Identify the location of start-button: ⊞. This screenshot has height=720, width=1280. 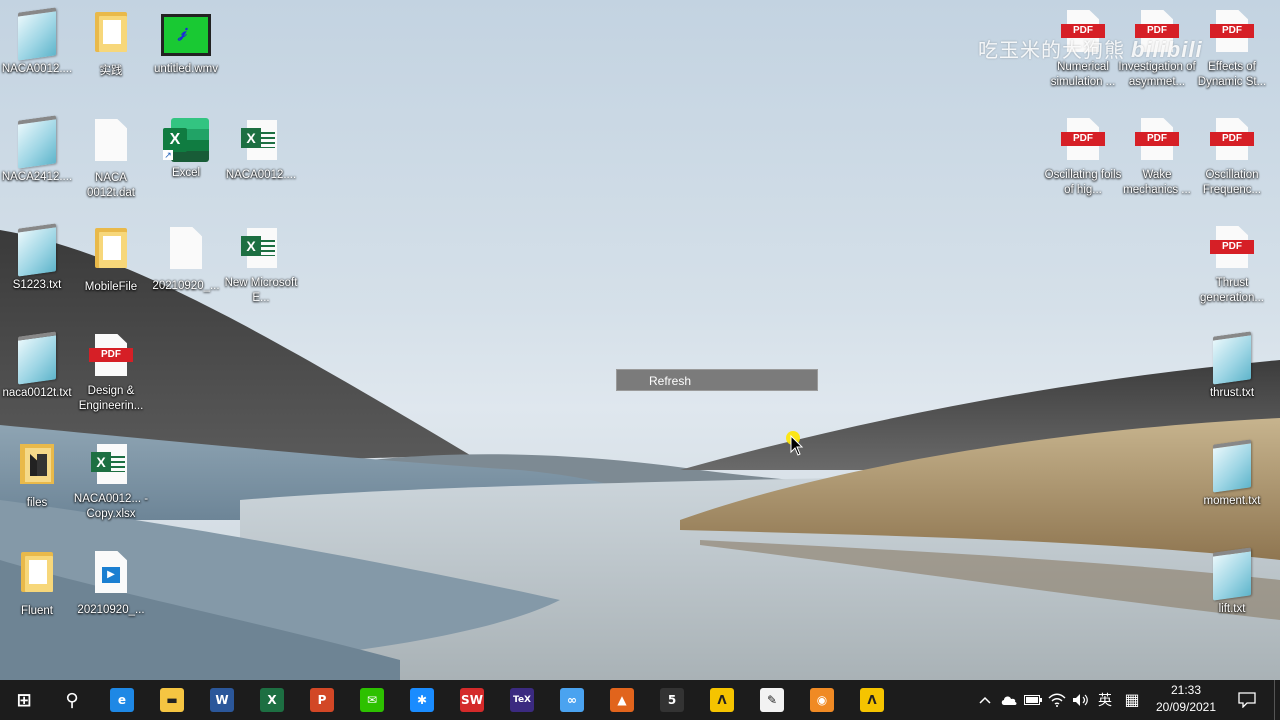
(24, 700).